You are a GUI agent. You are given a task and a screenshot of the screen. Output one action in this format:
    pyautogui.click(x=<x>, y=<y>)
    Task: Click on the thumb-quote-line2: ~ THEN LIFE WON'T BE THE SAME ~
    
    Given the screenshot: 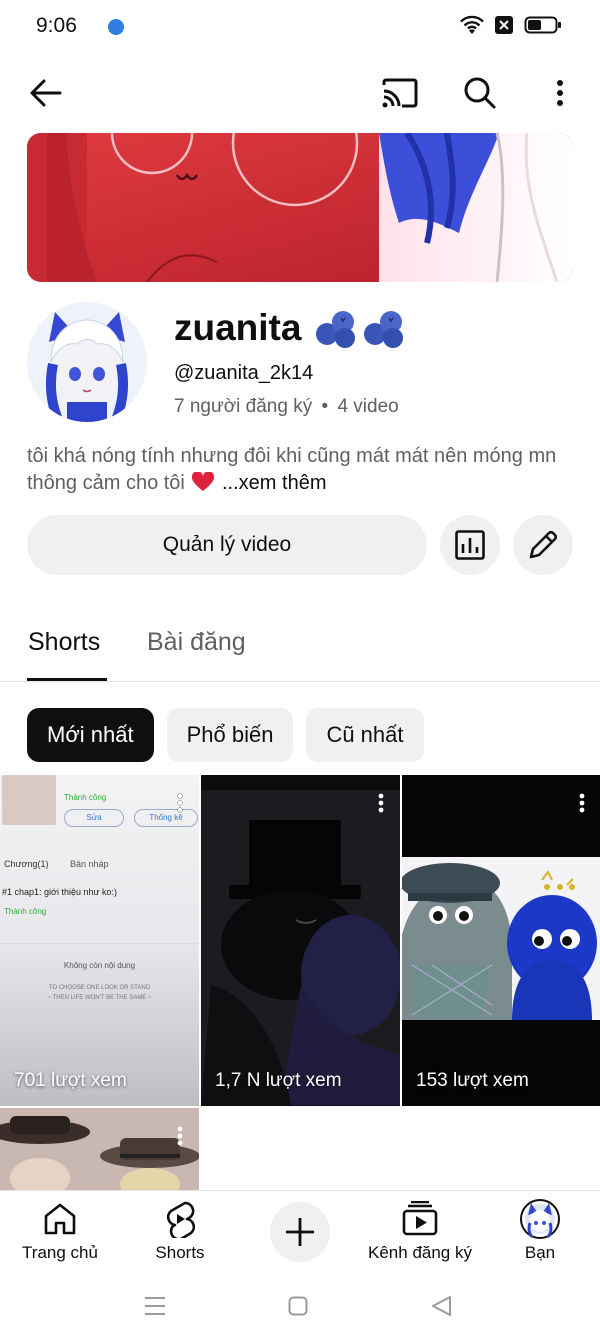 What is the action you would take?
    pyautogui.click(x=99, y=998)
    